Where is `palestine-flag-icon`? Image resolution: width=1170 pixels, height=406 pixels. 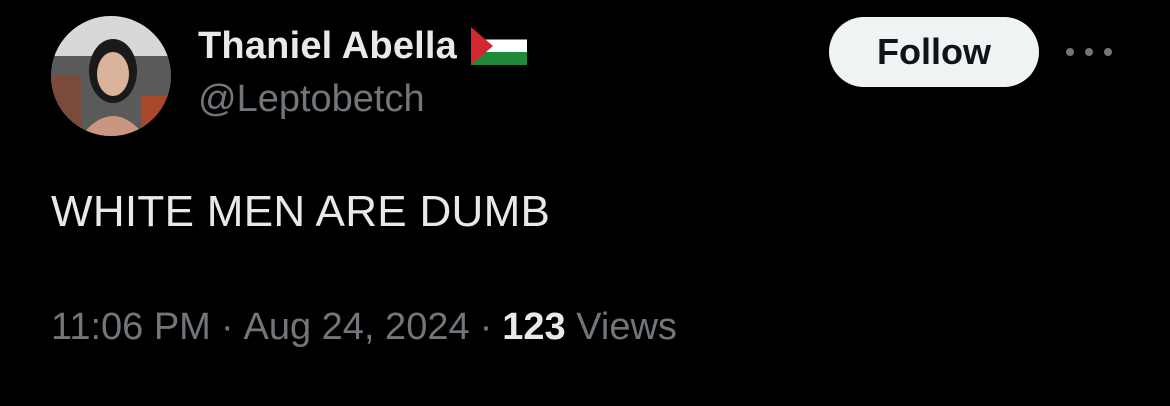
palestine-flag-icon is located at coordinates (499, 46).